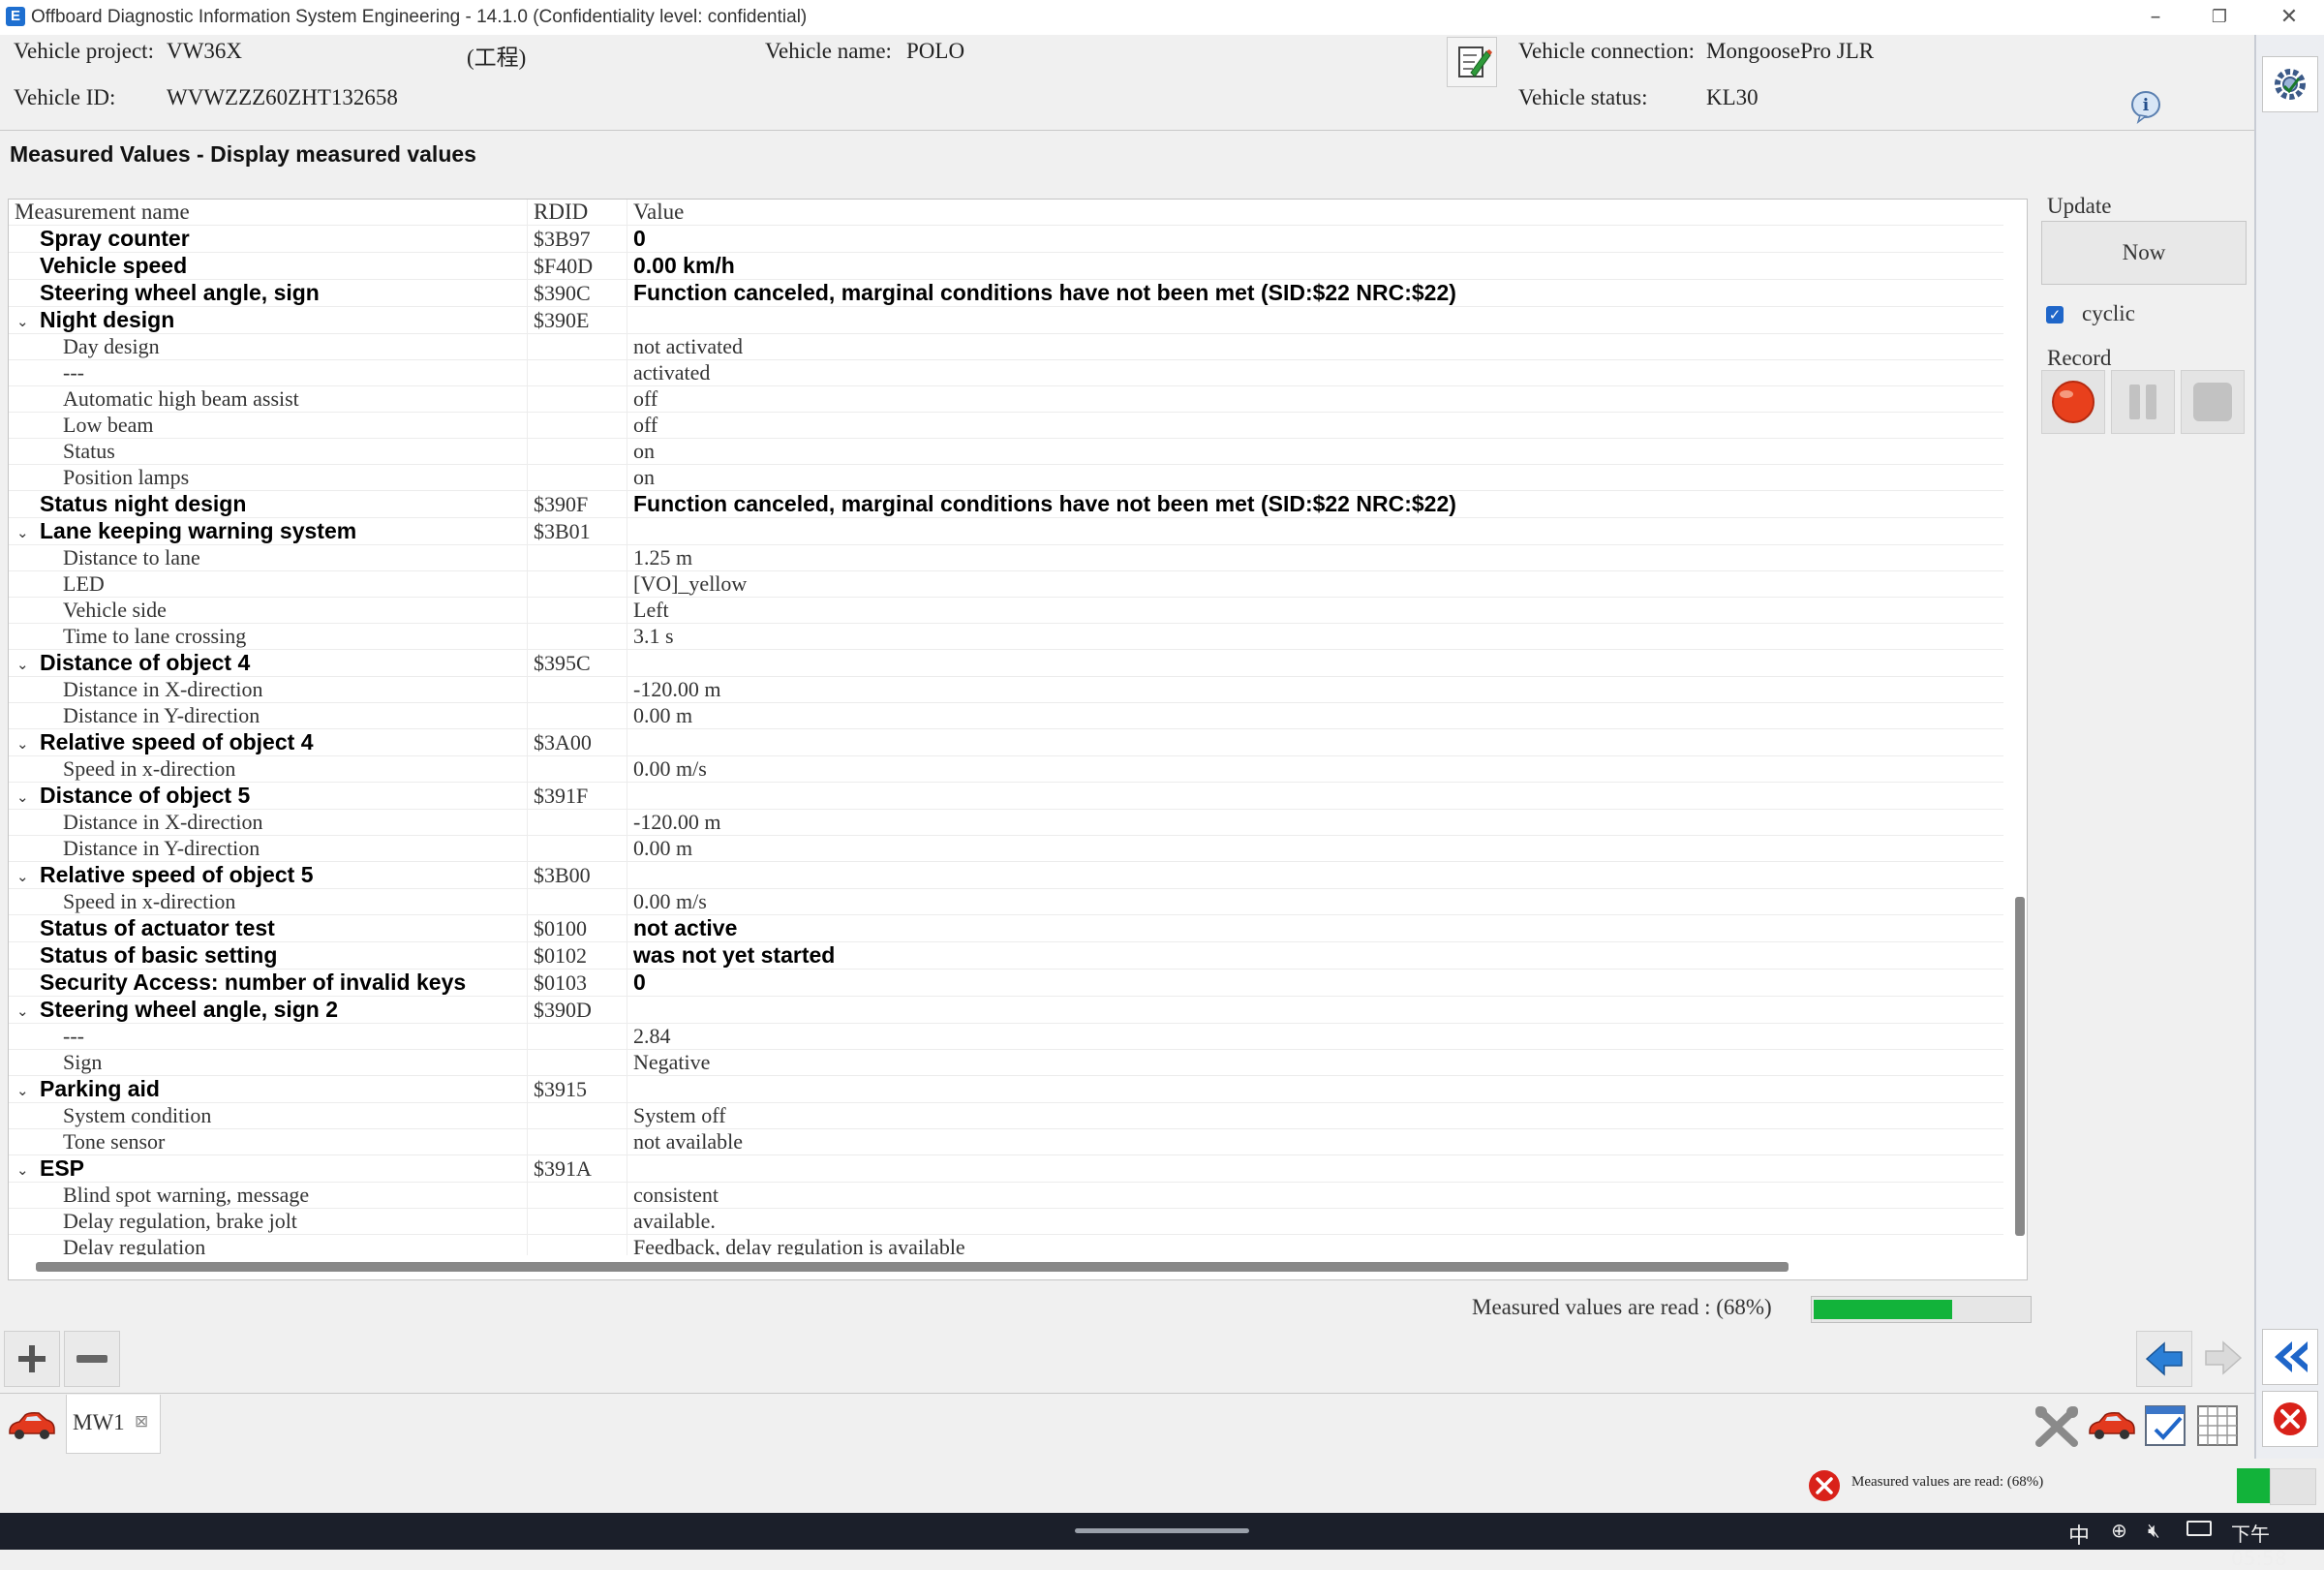 The image size is (2324, 1570). What do you see at coordinates (2290, 1419) in the screenshot?
I see `exit-button` at bounding box center [2290, 1419].